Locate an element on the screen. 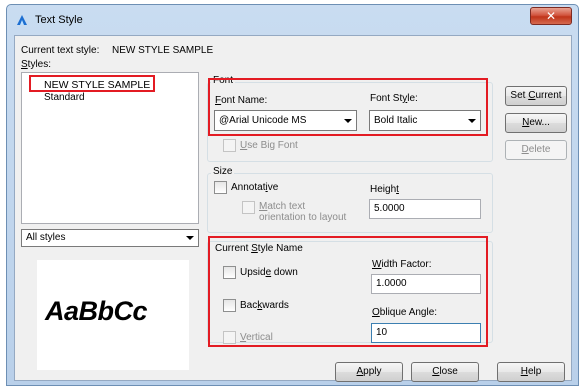 This screenshot has width=585, height=390. upside-down-label: Upside down is located at coordinates (269, 272).